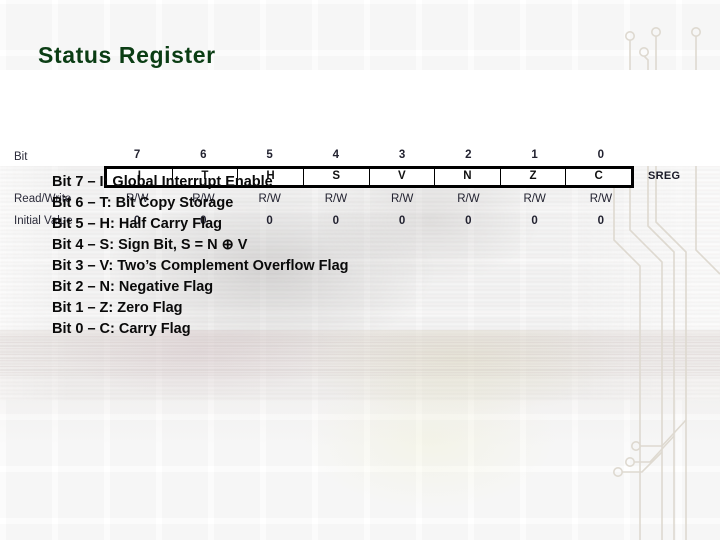 The image size is (720, 540). Describe the element at coordinates (468, 177) in the screenshot. I see `register-cell: N` at that location.